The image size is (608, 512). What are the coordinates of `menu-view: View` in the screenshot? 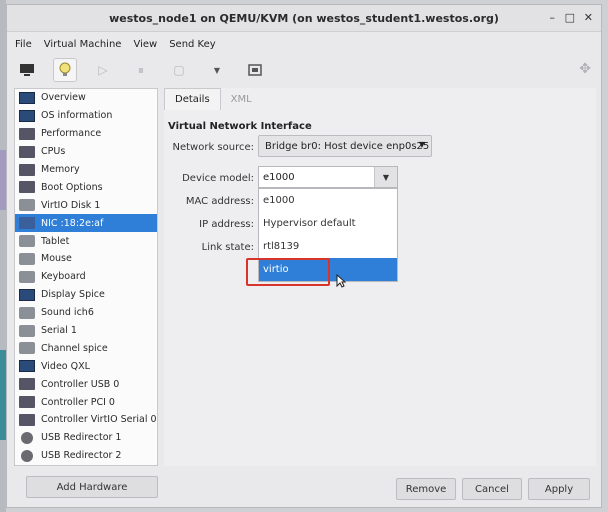 It's located at (145, 44).